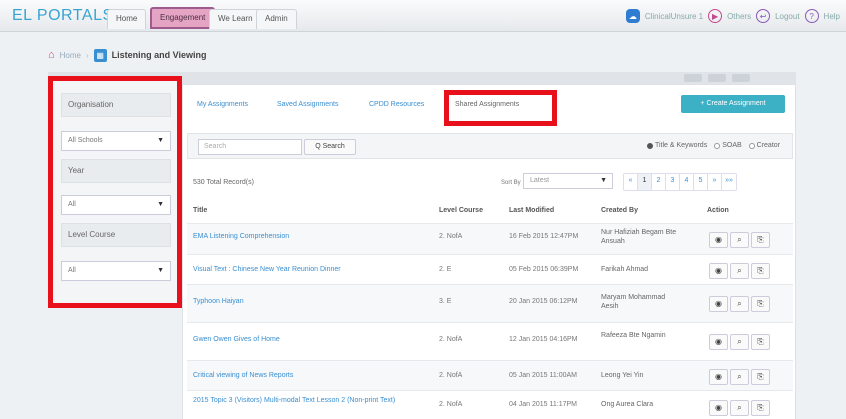  What do you see at coordinates (543, 404) in the screenshot?
I see `row-last-modified: 04 Jan 2015 11:17PM` at bounding box center [543, 404].